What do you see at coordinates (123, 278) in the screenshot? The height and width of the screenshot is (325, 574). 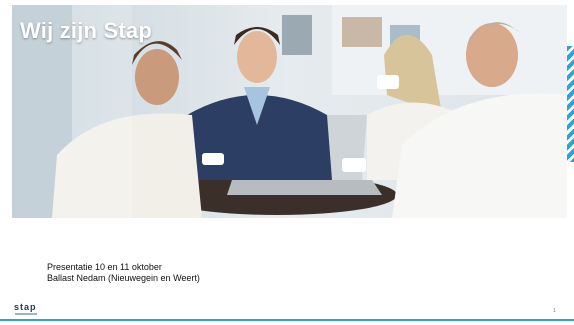 I see `subtitle-line-2: Ballast Nedam (Nieuwegein en Weert)` at bounding box center [123, 278].